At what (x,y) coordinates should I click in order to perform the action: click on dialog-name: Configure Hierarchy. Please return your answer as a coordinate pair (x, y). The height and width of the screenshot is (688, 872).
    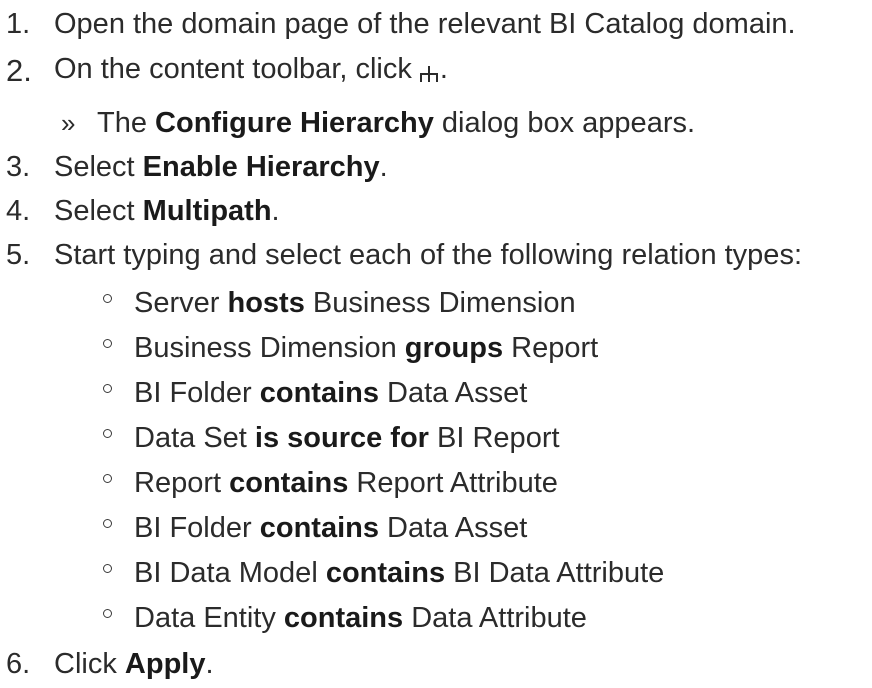
    Looking at the image, I should click on (294, 123).